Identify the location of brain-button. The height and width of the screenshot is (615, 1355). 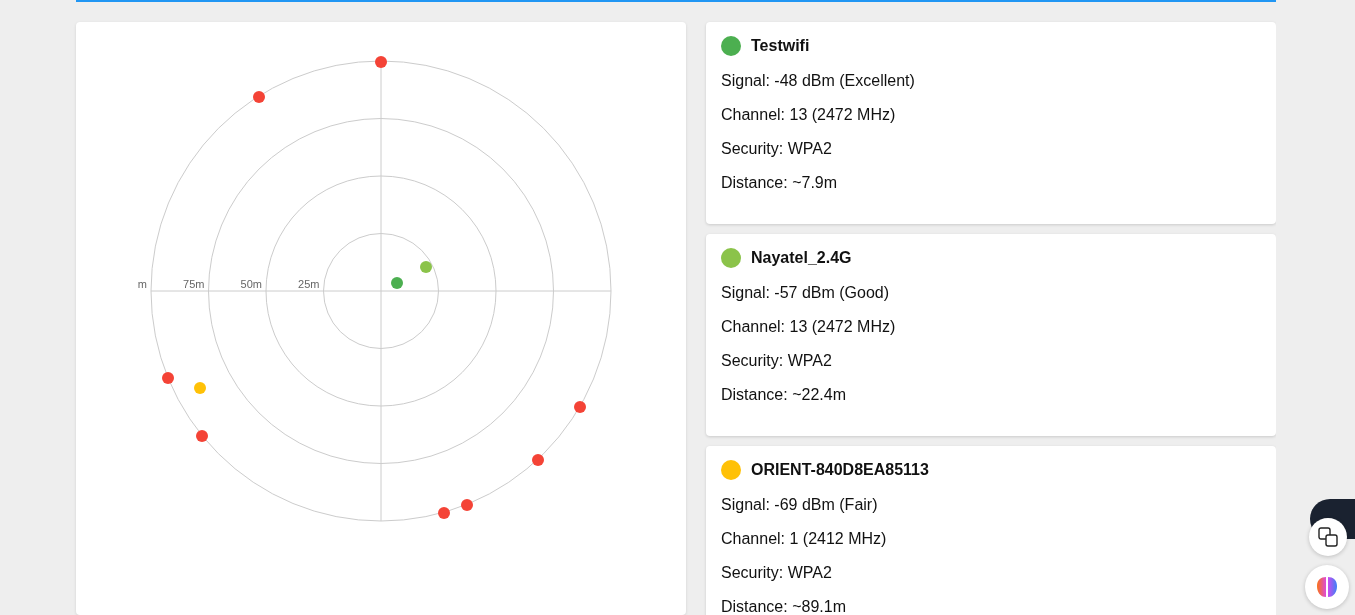
(1327, 587).